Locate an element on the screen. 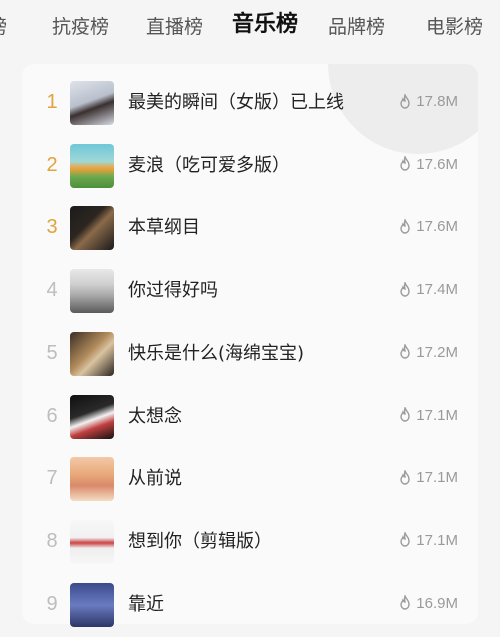  song-title: 麦浪（吃可爱多版） is located at coordinates (209, 165).